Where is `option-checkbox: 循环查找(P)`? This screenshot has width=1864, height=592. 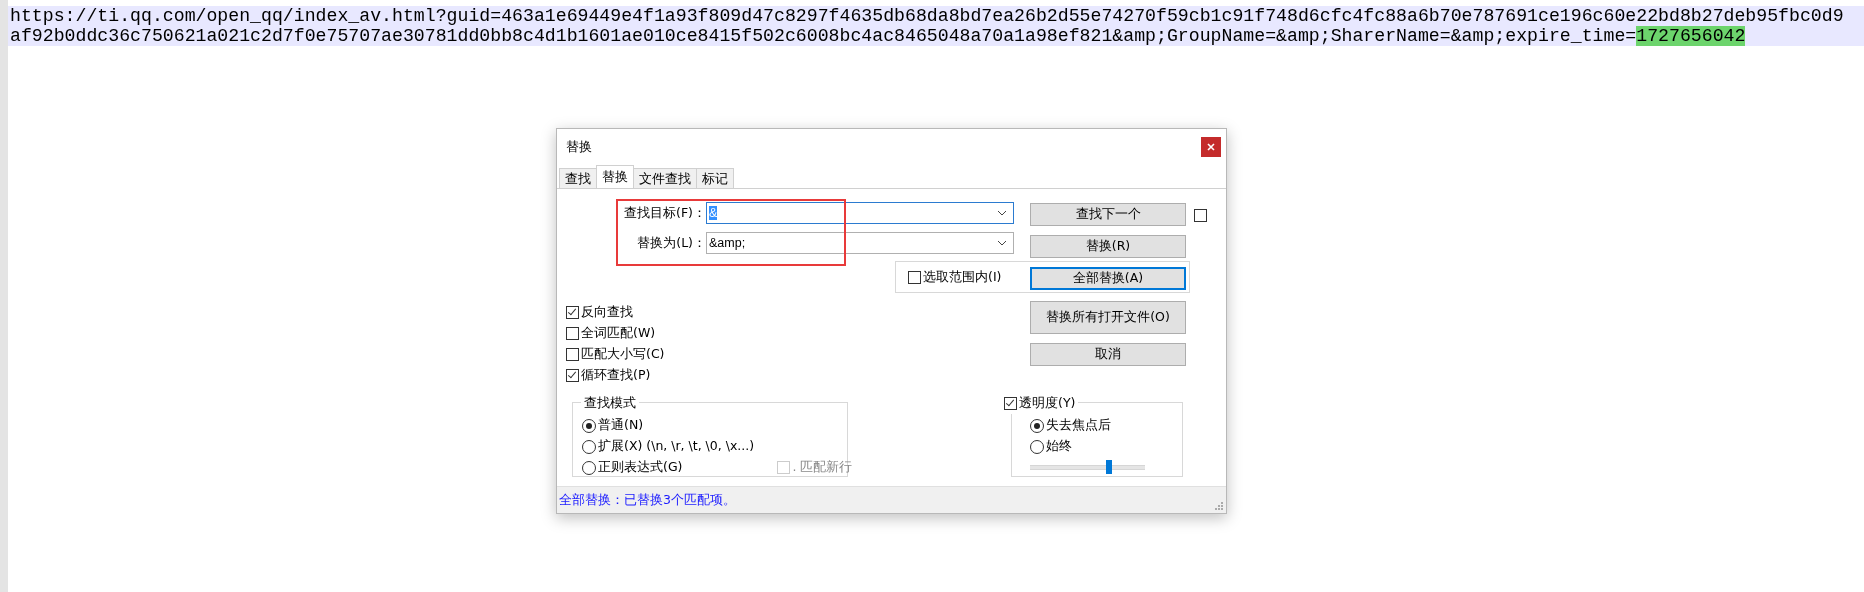
option-checkbox: 循环查找(P) is located at coordinates (608, 375).